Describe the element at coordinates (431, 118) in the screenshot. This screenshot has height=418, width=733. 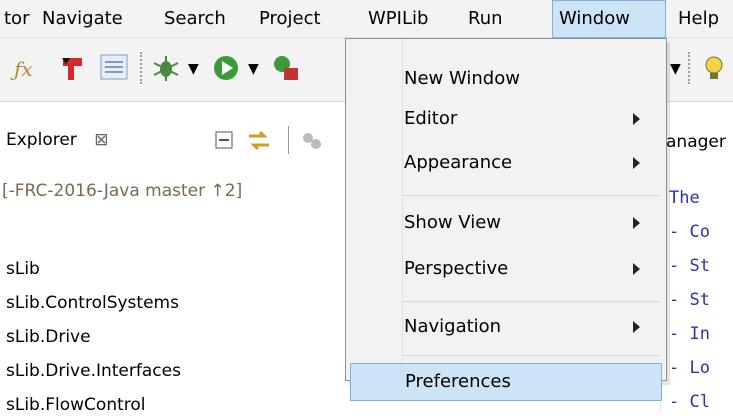
I see `menu-item-label: Editor` at that location.